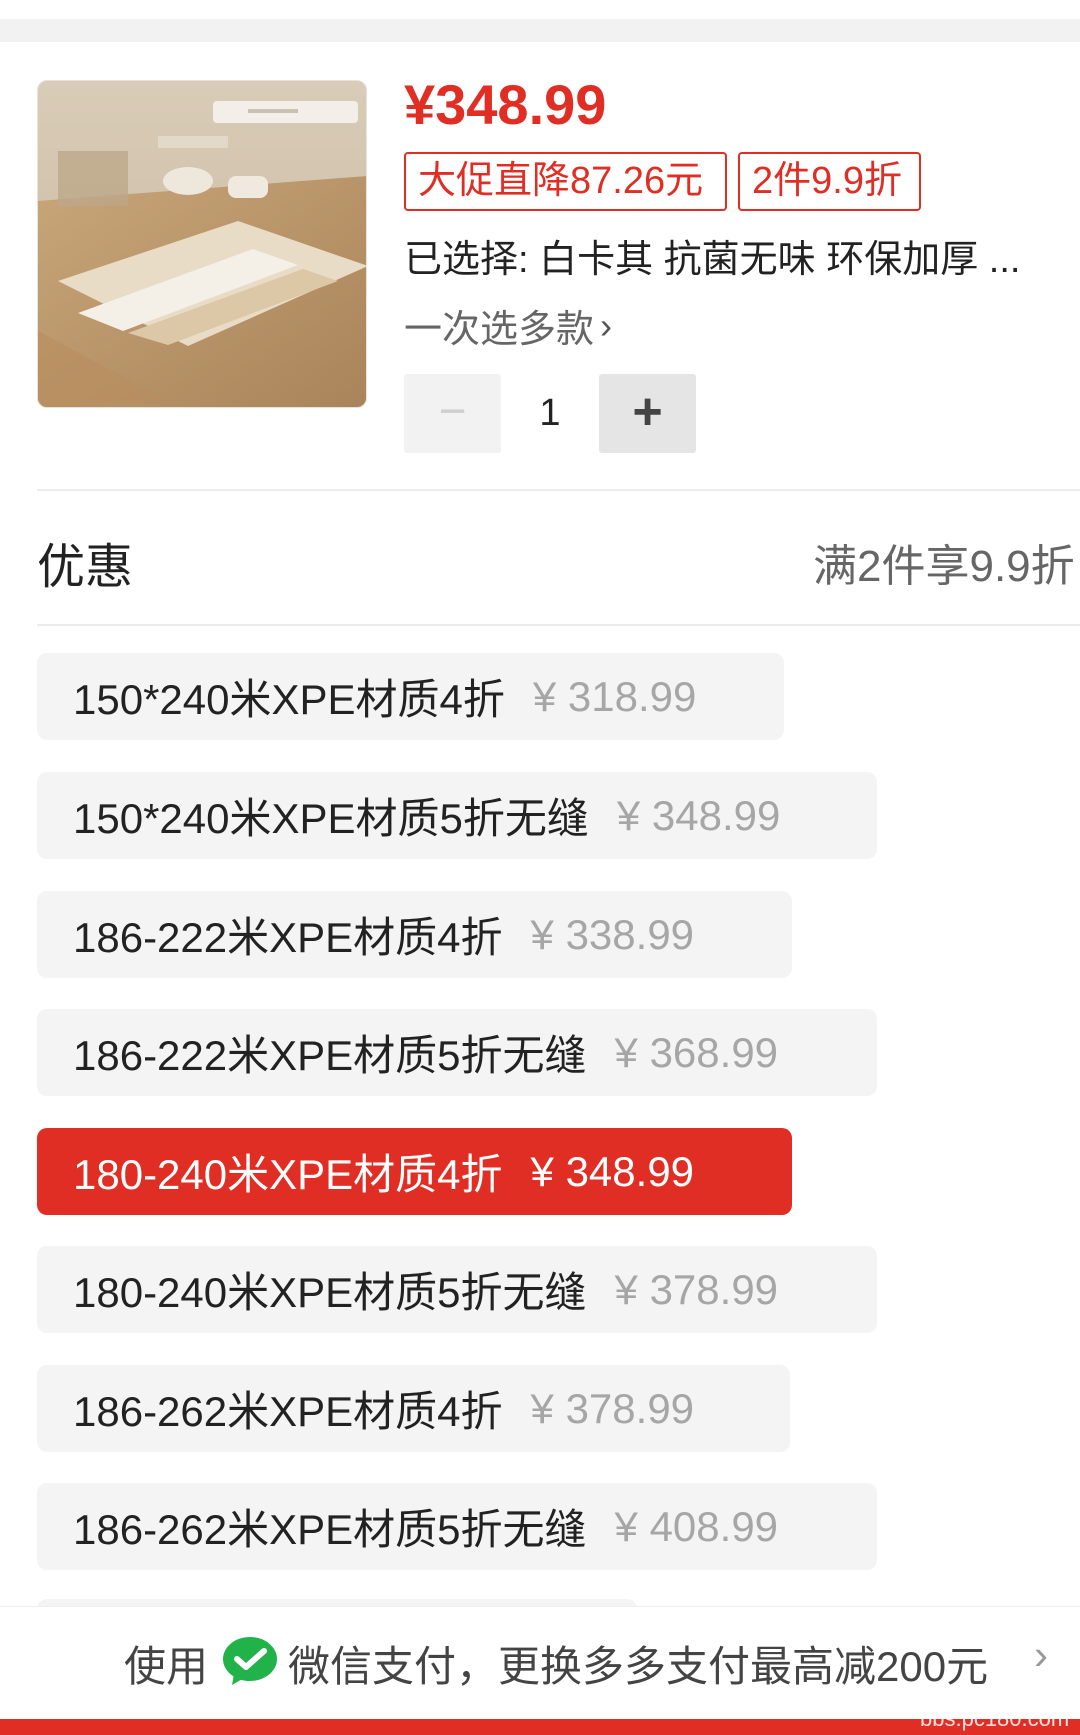 The width and height of the screenshot is (1080, 1735). I want to click on product-thumbnail, so click(202, 244).